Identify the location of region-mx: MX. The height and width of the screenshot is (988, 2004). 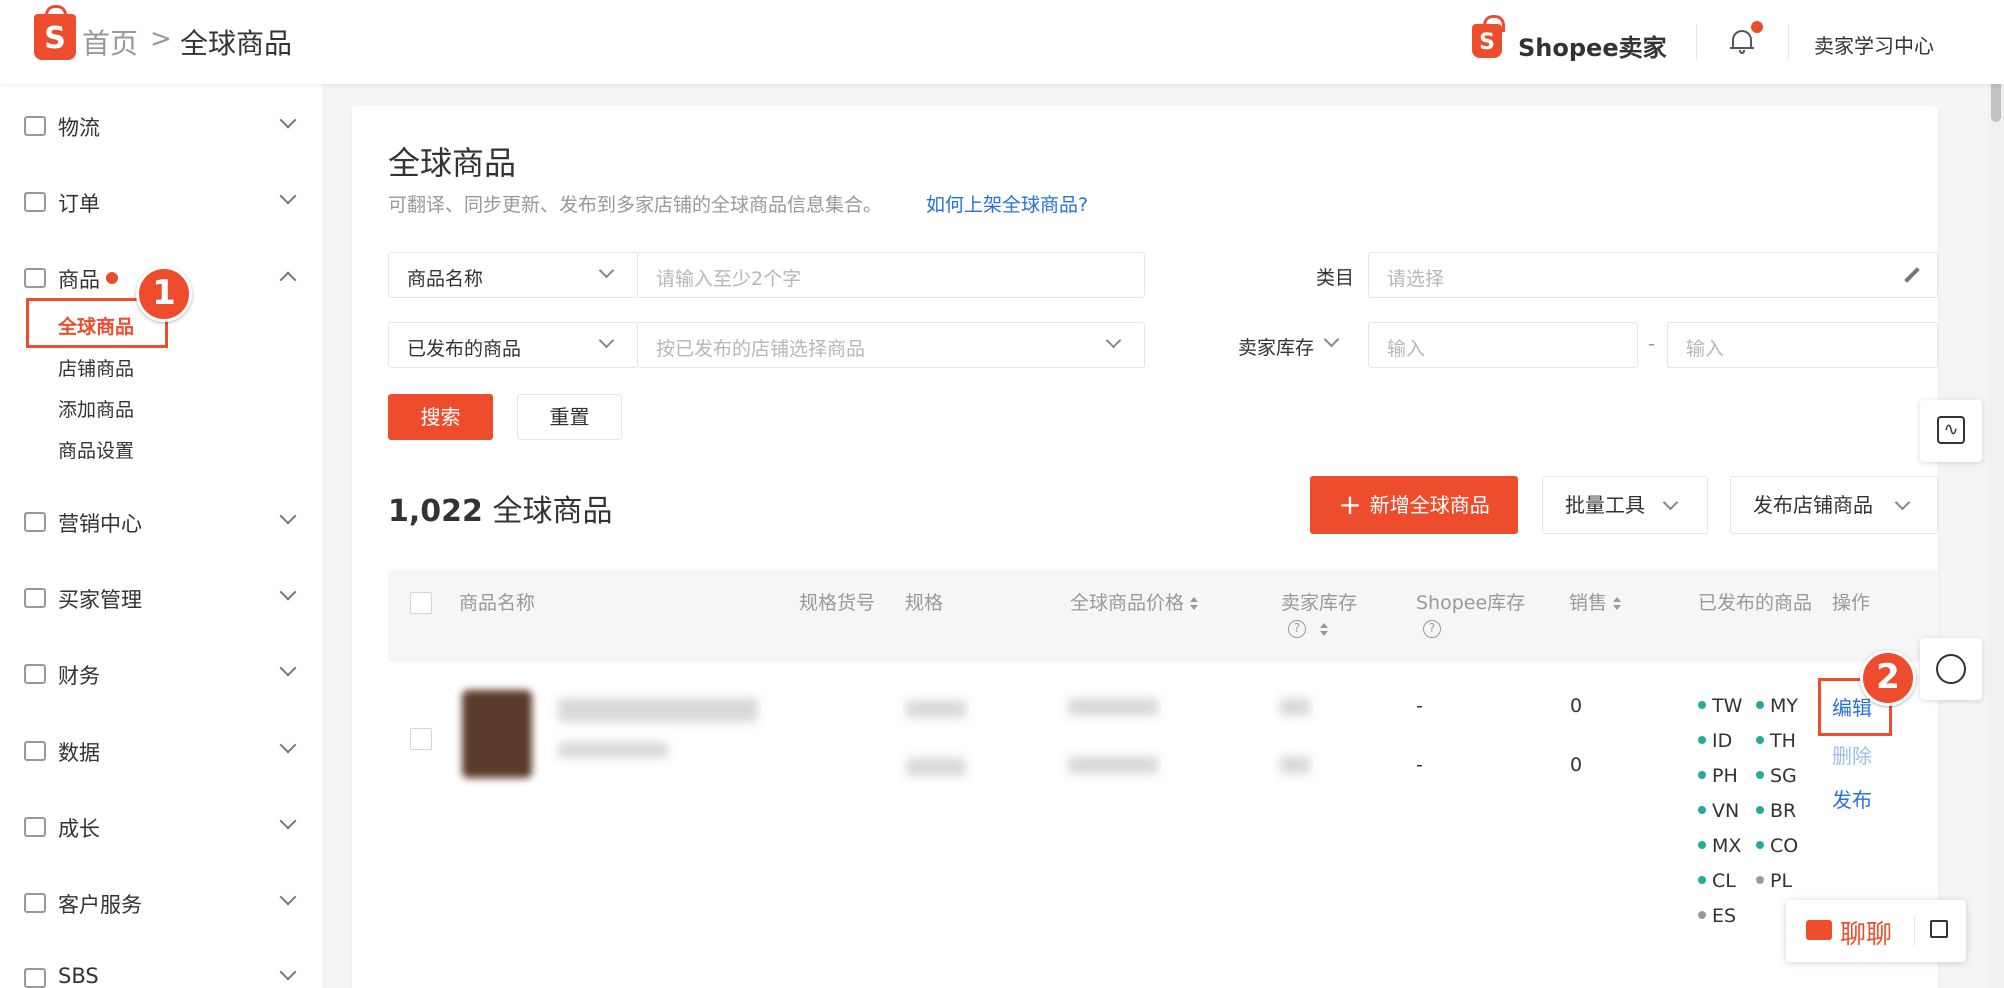
(1719, 846).